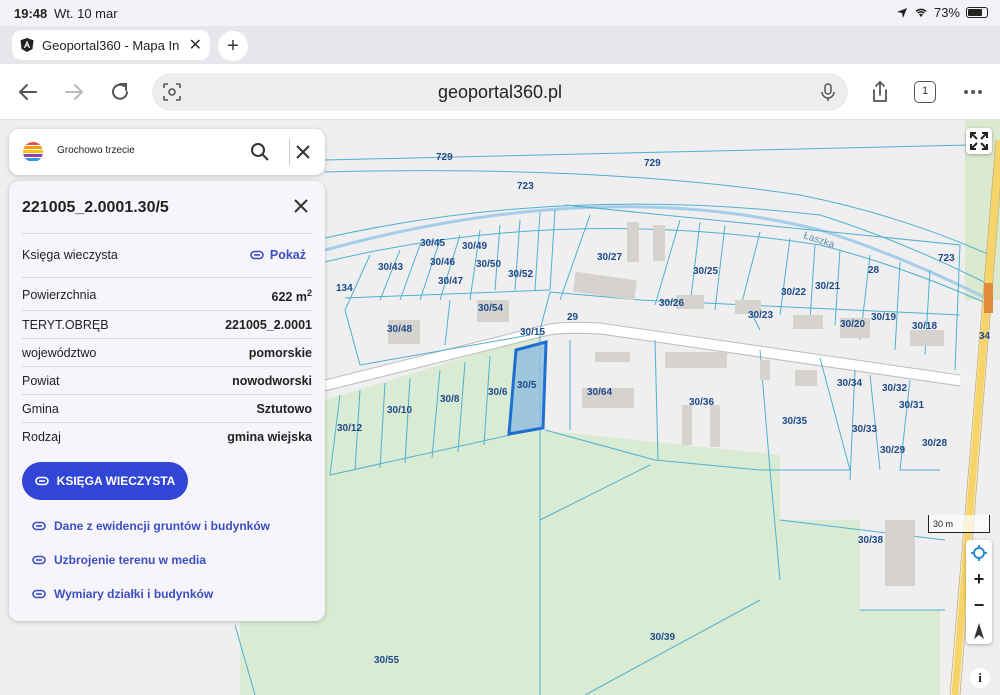  Describe the element at coordinates (985, 336) in the screenshot. I see `parcel-label: 34` at that location.